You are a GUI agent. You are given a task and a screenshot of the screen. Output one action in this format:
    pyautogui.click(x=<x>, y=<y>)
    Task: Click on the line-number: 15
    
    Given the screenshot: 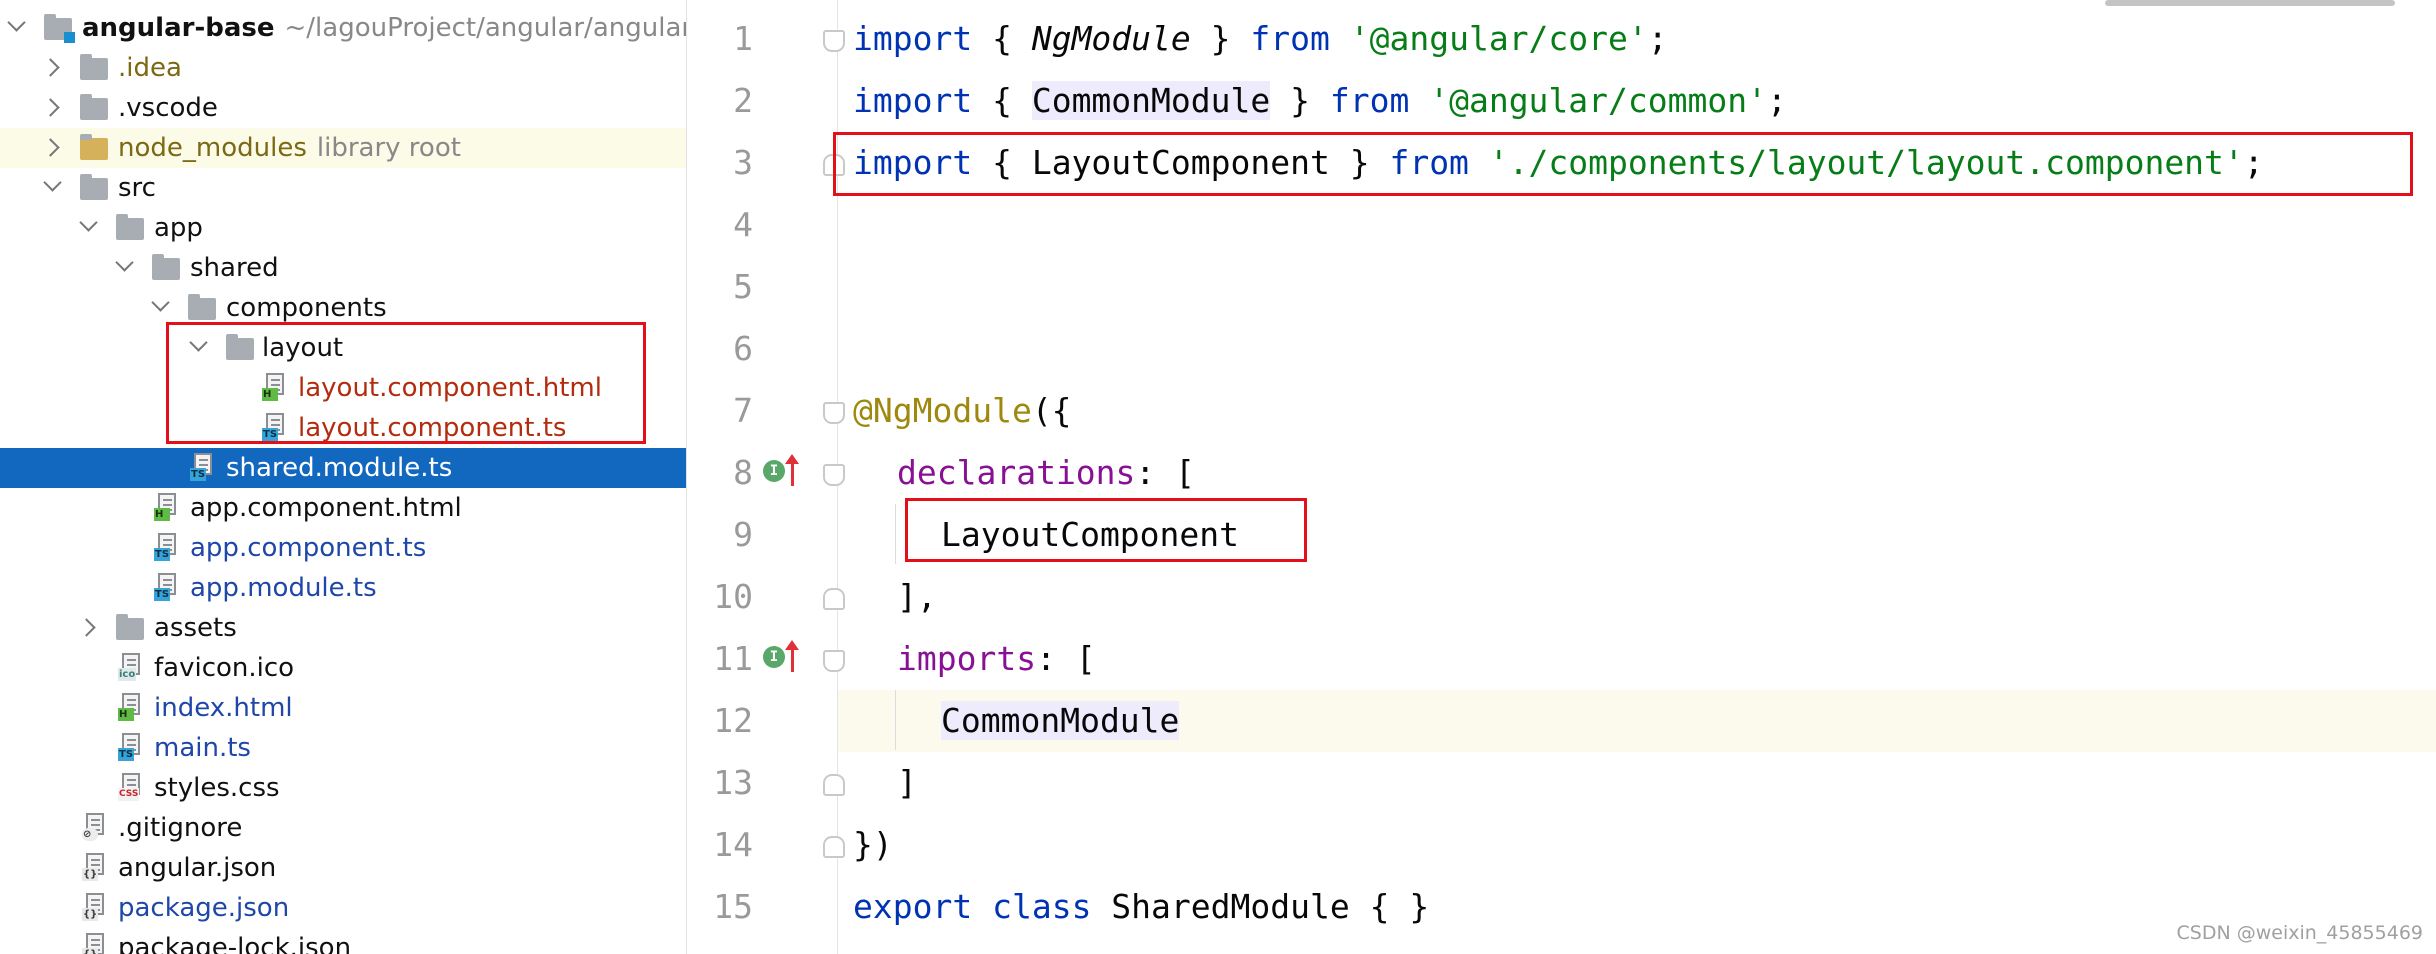 What is the action you would take?
    pyautogui.click(x=733, y=906)
    